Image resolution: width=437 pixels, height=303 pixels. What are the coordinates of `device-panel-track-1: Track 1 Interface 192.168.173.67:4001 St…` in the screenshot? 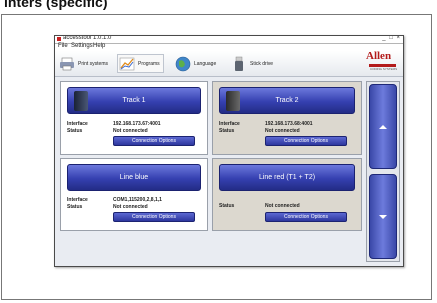 It's located at (134, 118).